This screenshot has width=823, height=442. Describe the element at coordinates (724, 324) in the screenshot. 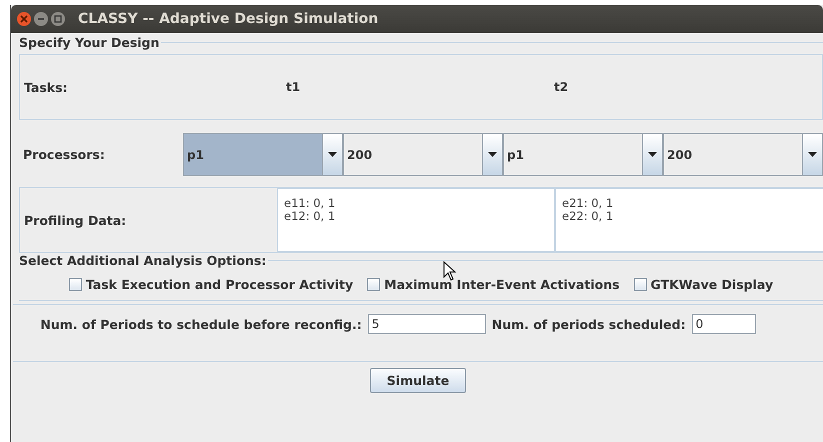

I see `input-field: 0` at that location.